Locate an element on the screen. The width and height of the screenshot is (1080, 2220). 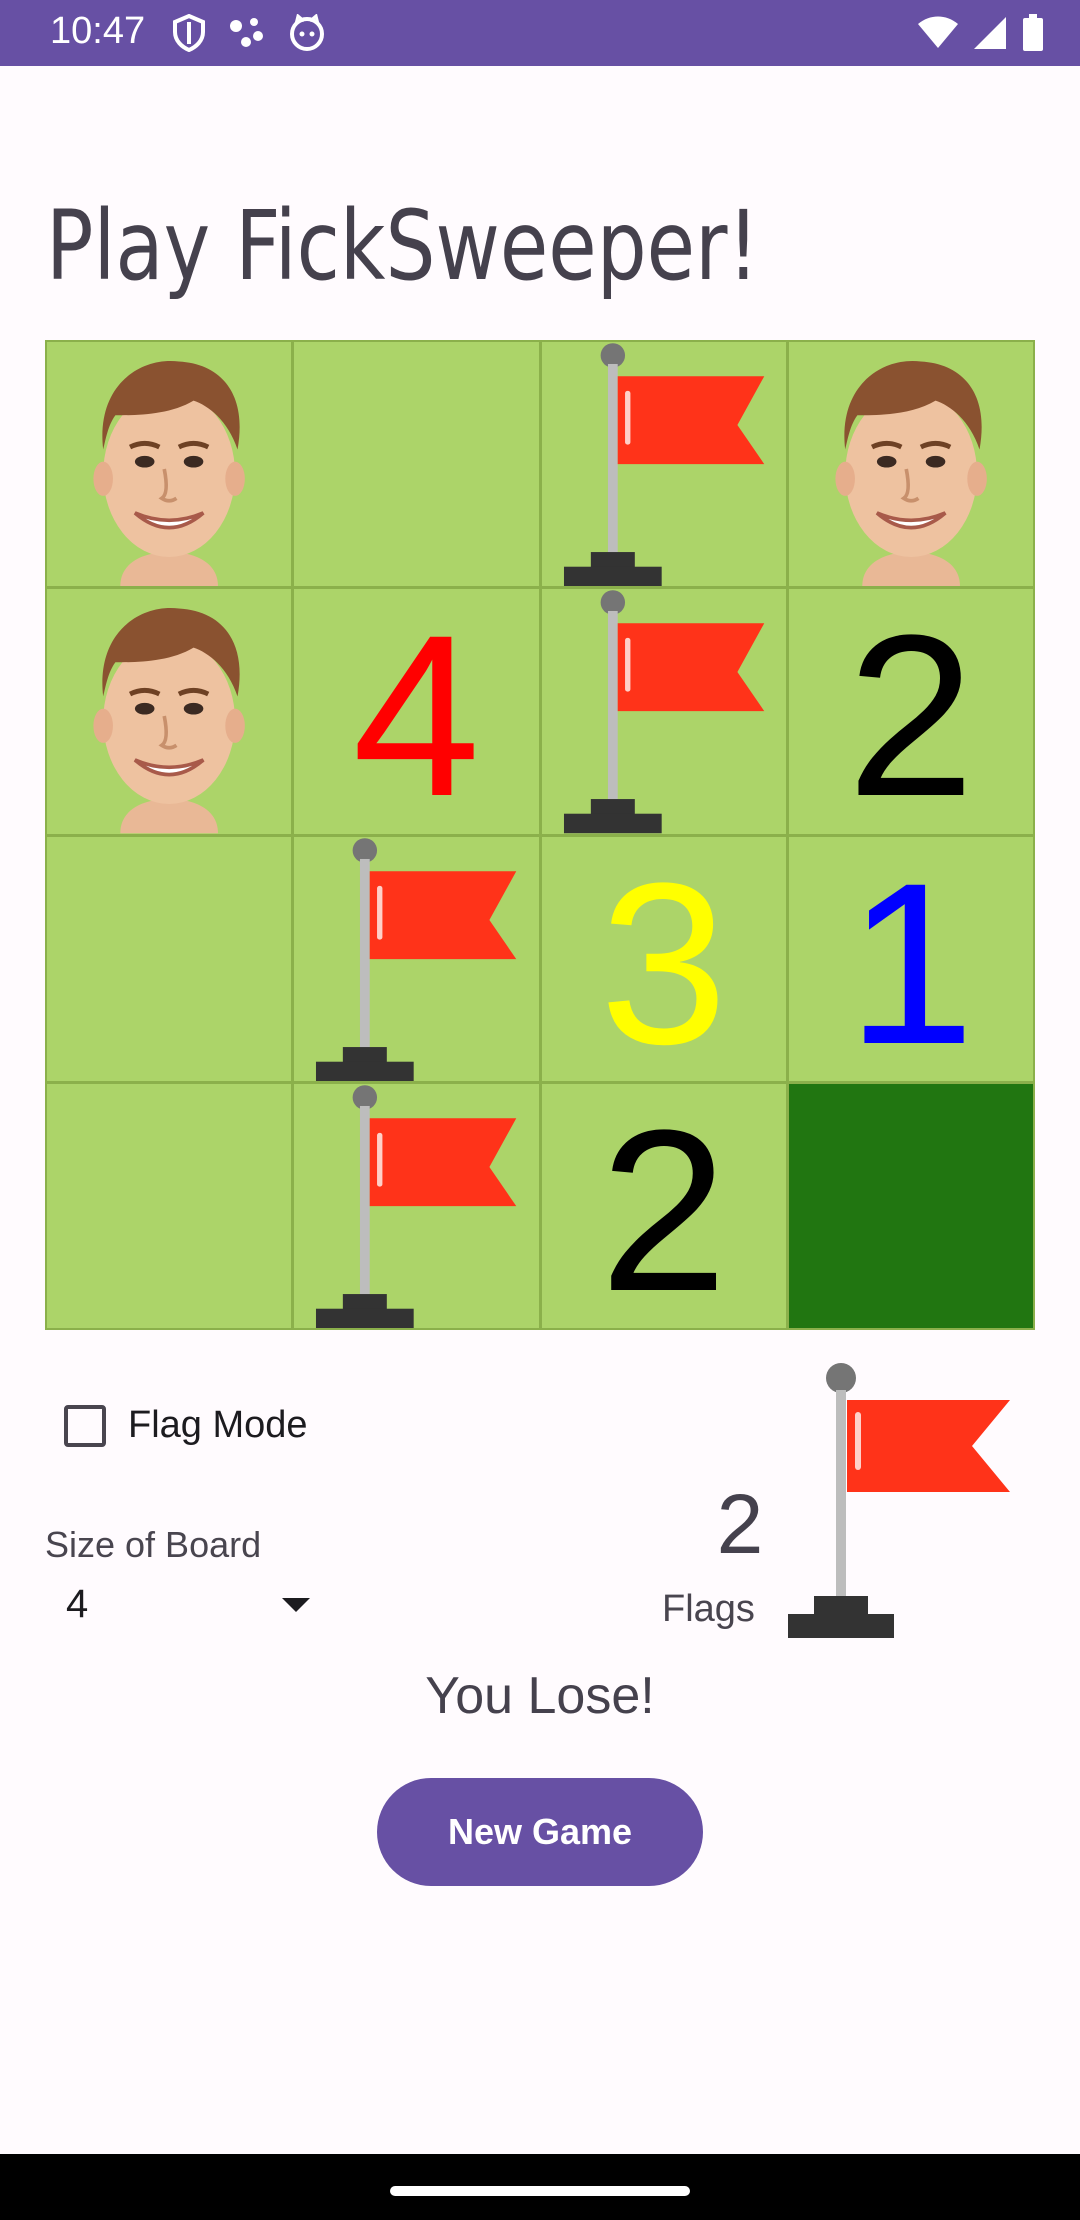
game-result-text: You Lose! is located at coordinates (540, 1696).